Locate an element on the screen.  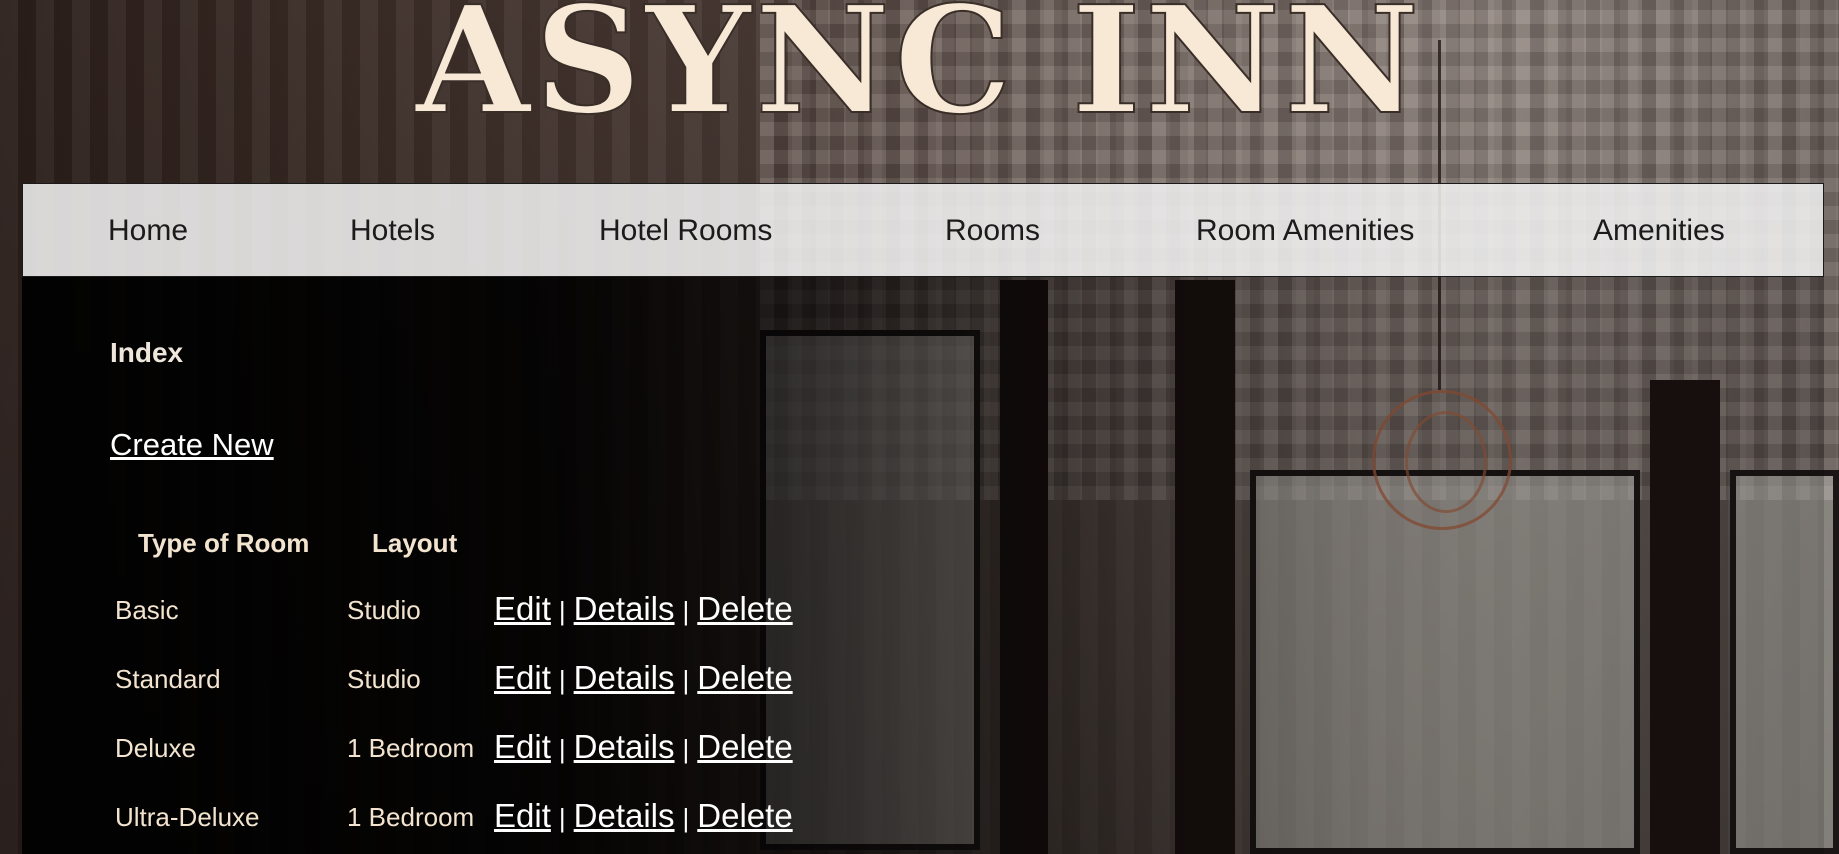
header-layout: Layout is located at coordinates (415, 543).